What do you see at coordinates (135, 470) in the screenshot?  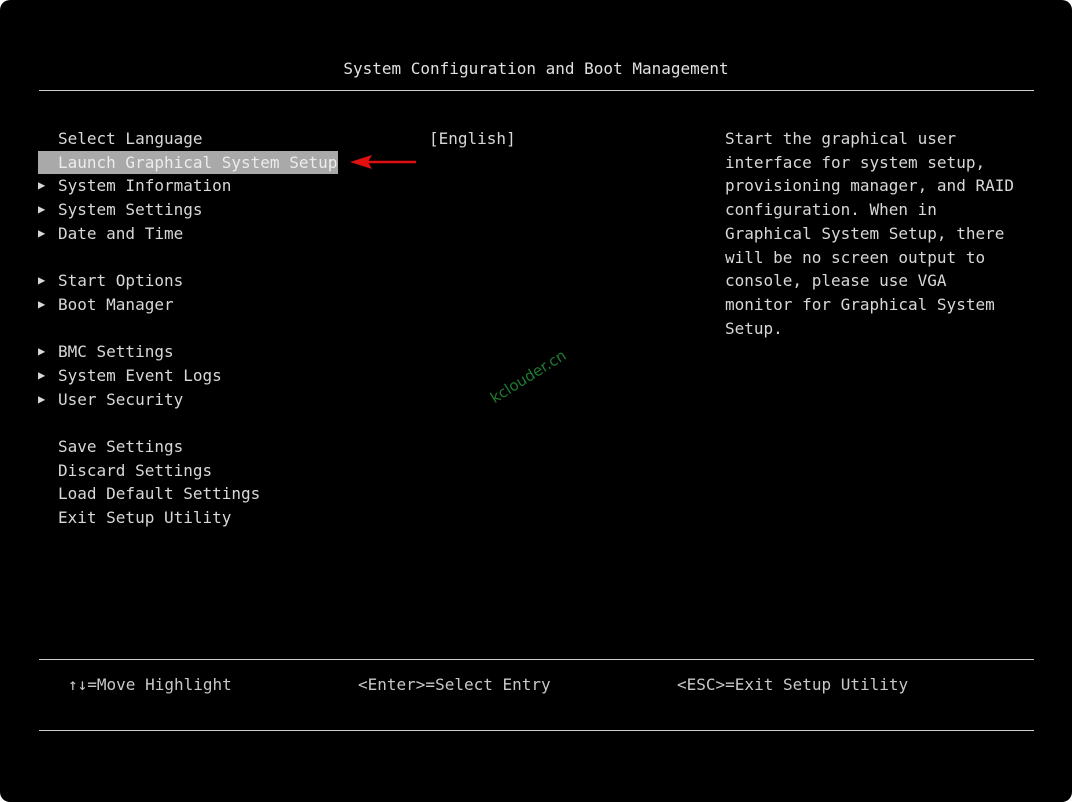 I see `menu-item-label: Discard Settings` at bounding box center [135, 470].